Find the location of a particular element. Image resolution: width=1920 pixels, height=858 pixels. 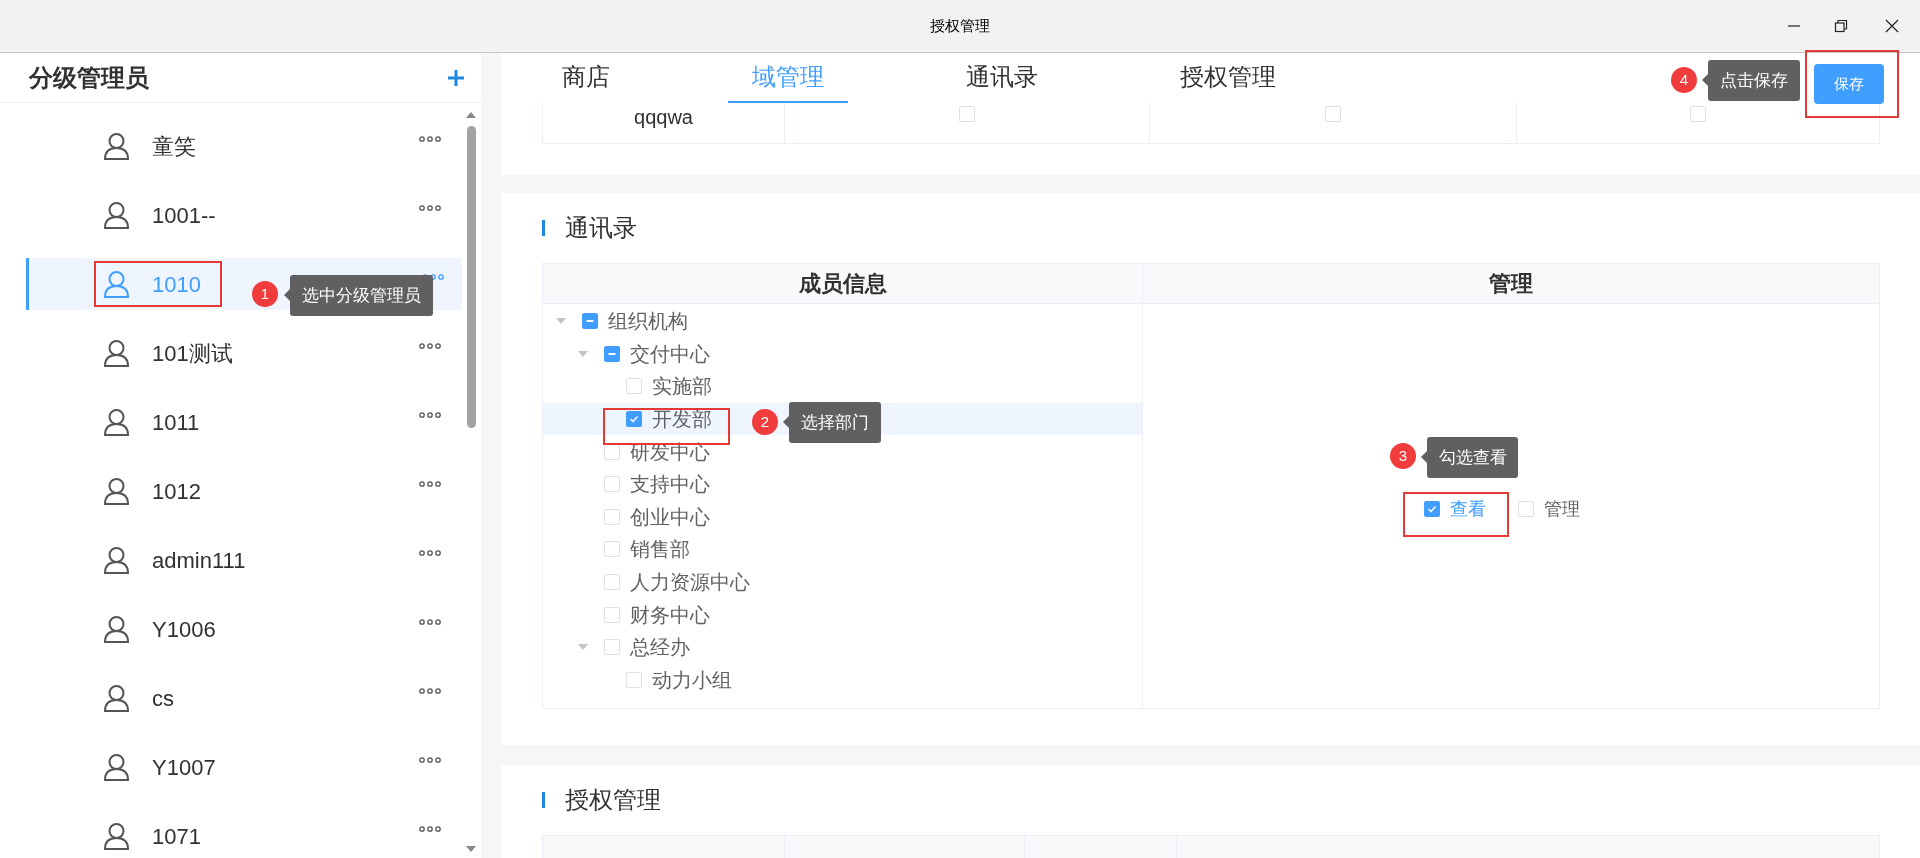

tree-label: 动力小组 is located at coordinates (692, 680).